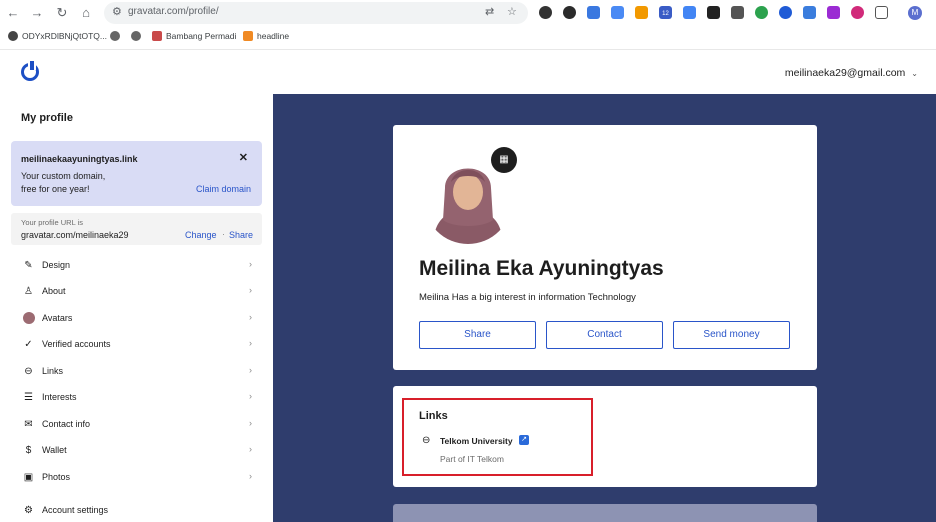 Image resolution: width=936 pixels, height=522 pixels. What do you see at coordinates (489, 11) in the screenshot?
I see `translate-icon: ⇄` at bounding box center [489, 11].